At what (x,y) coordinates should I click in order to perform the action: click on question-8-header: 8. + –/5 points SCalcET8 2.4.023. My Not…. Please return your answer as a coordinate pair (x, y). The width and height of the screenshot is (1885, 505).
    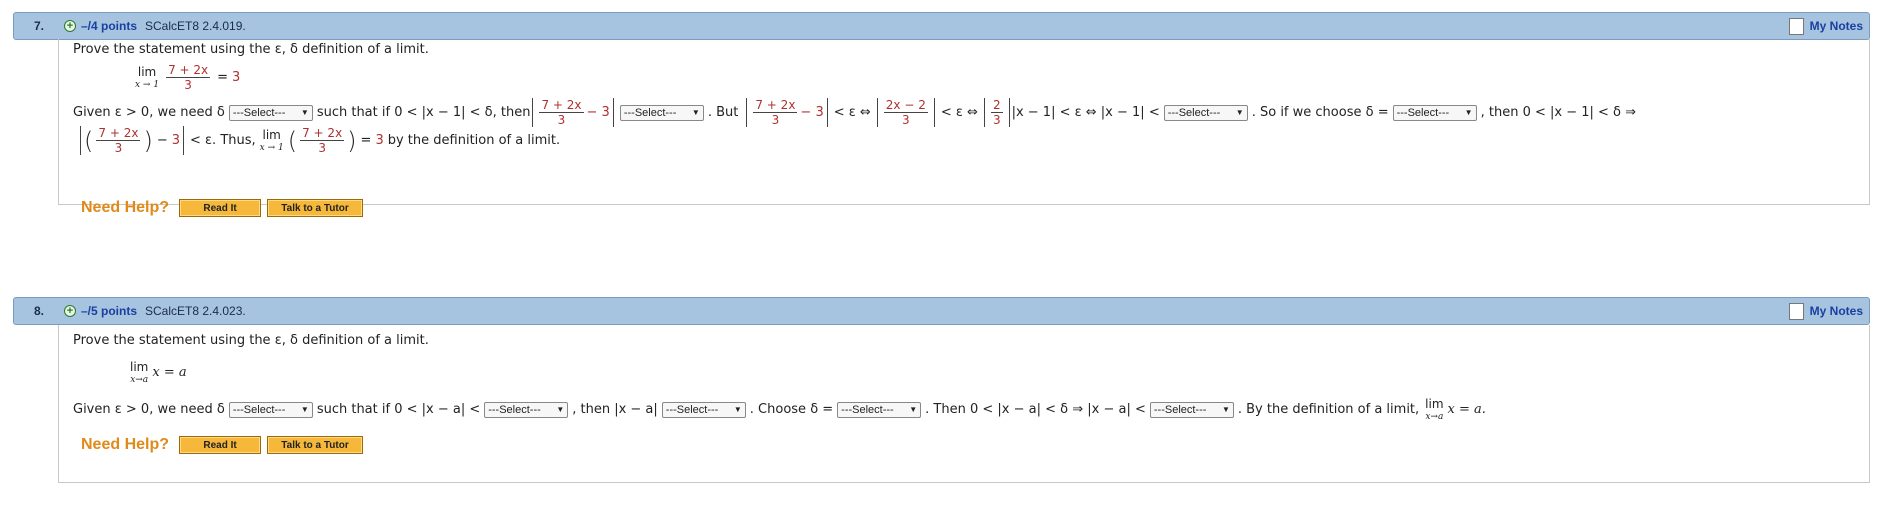
    Looking at the image, I should click on (941, 311).